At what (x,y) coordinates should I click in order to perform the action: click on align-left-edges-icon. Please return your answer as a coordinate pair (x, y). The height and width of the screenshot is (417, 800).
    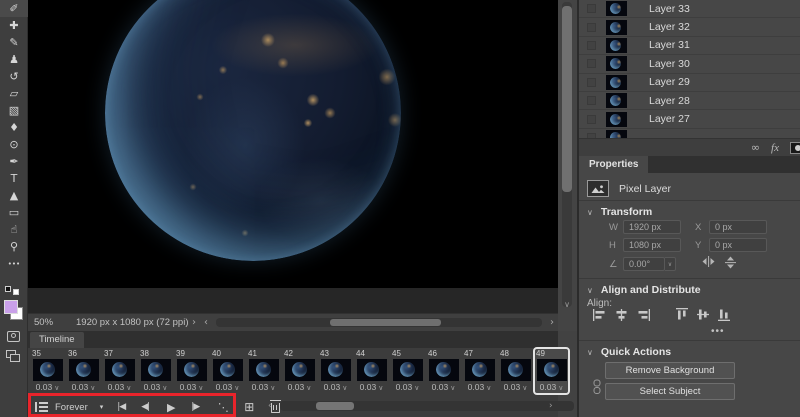
    Looking at the image, I should click on (599, 316).